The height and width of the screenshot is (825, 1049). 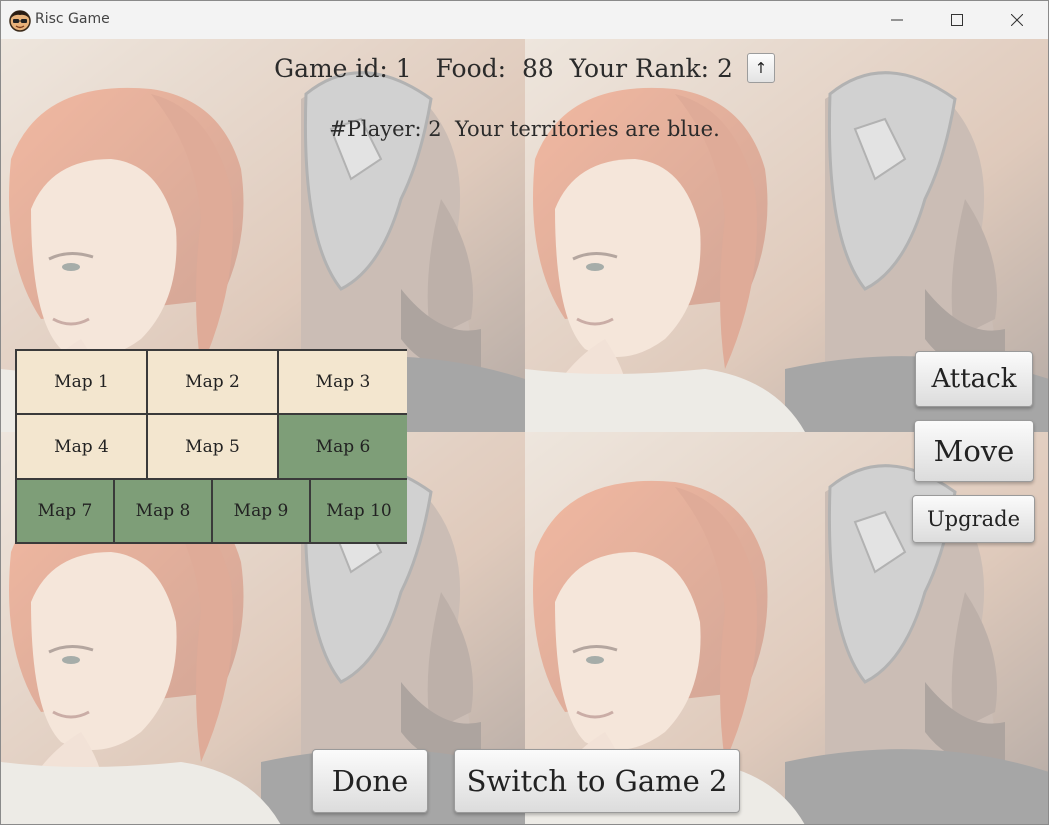 I want to click on done-button: Done, so click(x=370, y=781).